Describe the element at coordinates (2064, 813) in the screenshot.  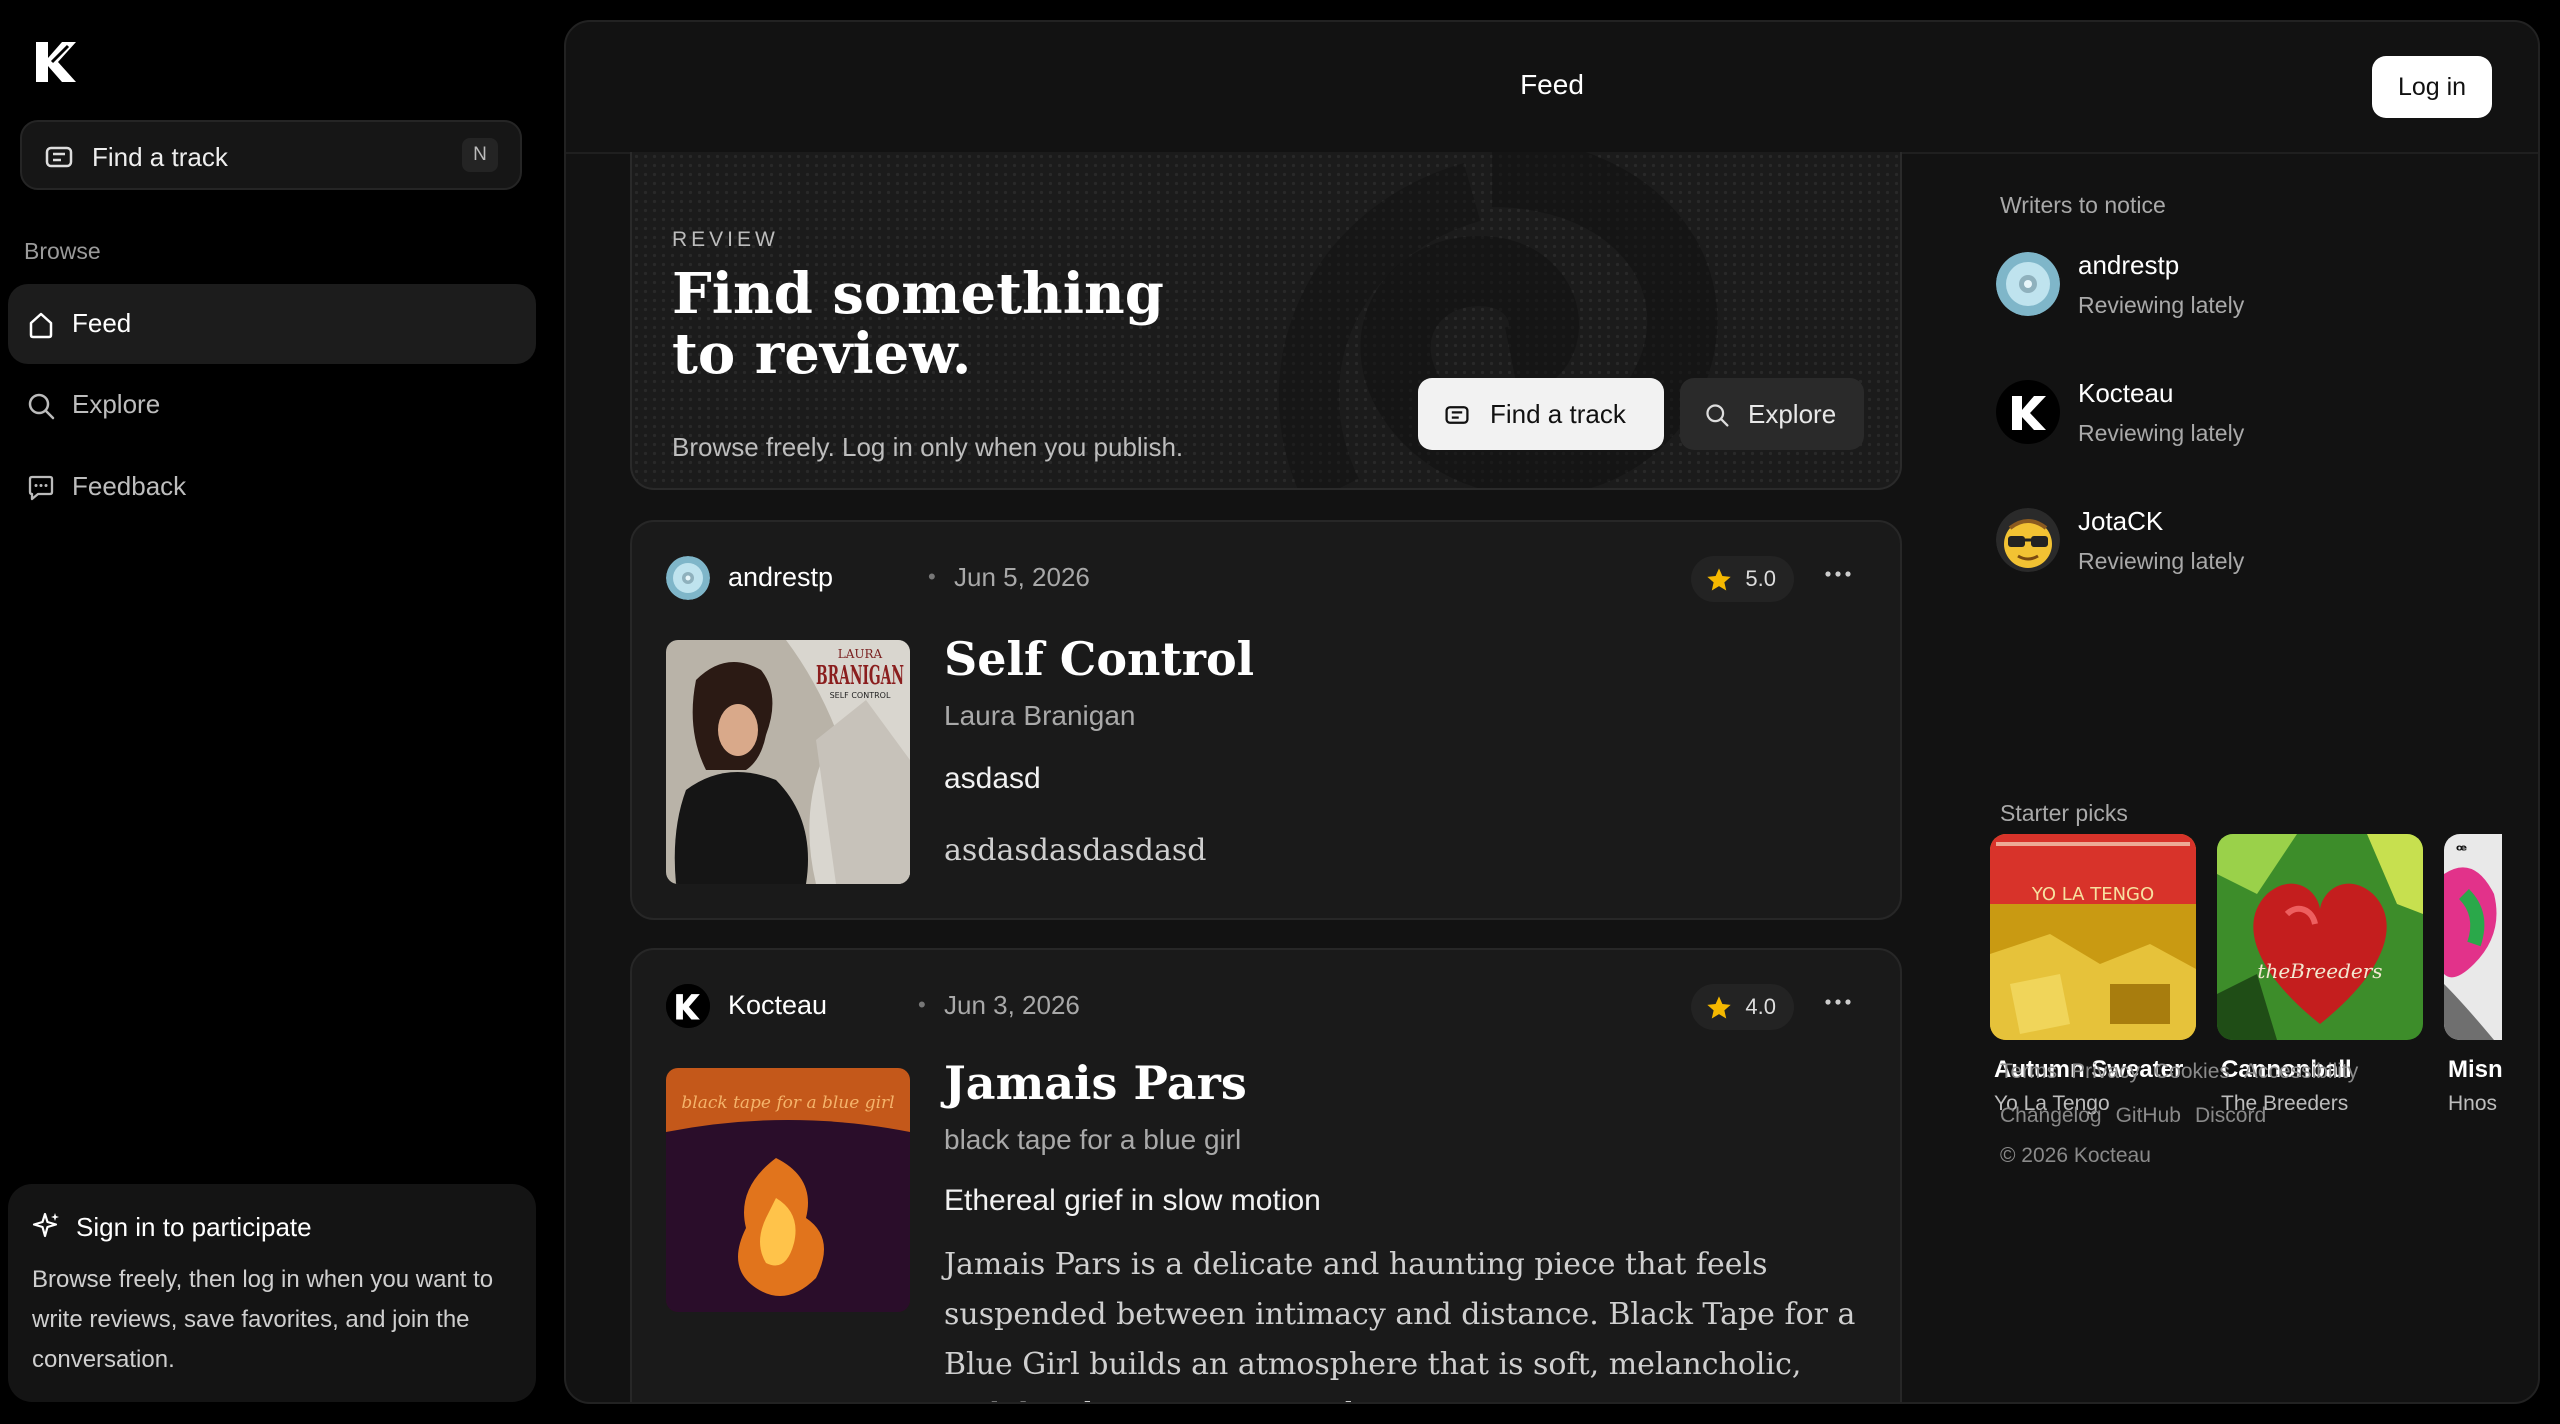
I see `starter-picks-heading: Starter picks` at that location.